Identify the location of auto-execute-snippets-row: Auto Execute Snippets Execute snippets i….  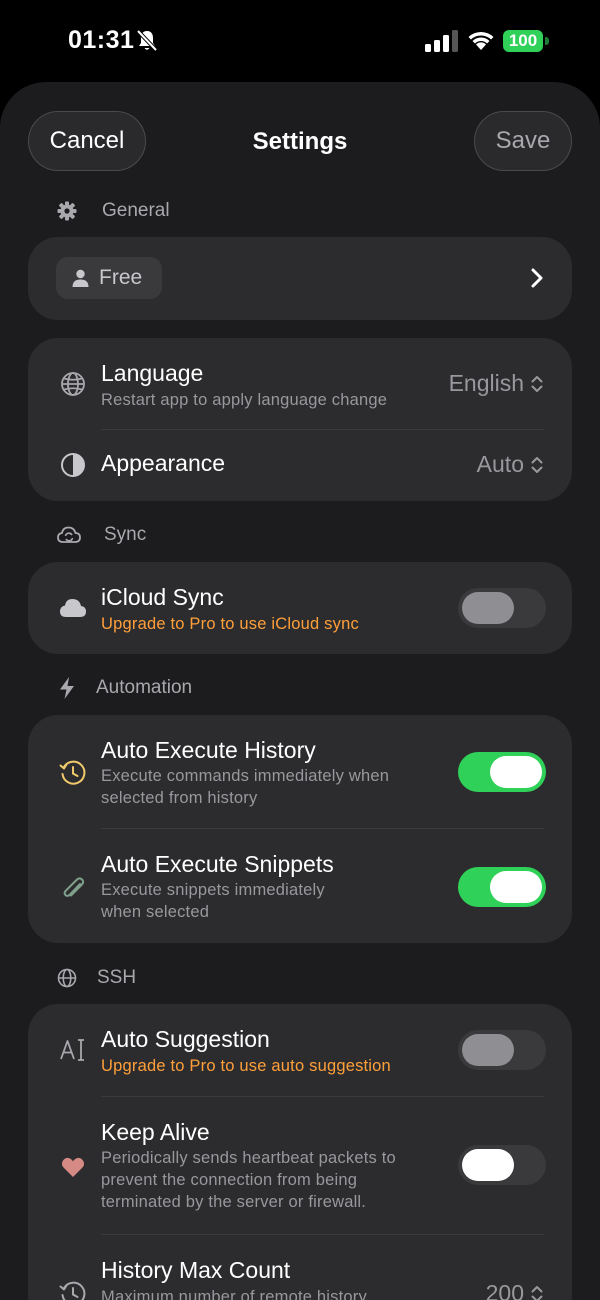
(300, 886).